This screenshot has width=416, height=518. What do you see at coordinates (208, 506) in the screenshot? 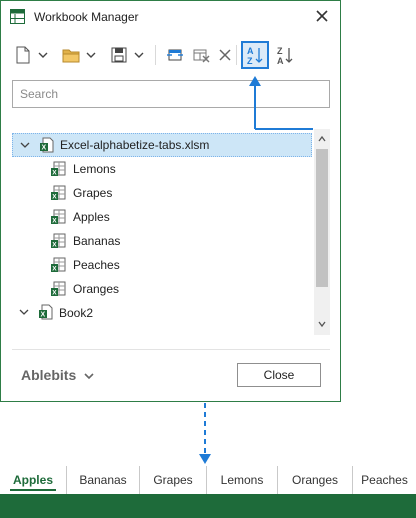
I see `status-bar` at bounding box center [208, 506].